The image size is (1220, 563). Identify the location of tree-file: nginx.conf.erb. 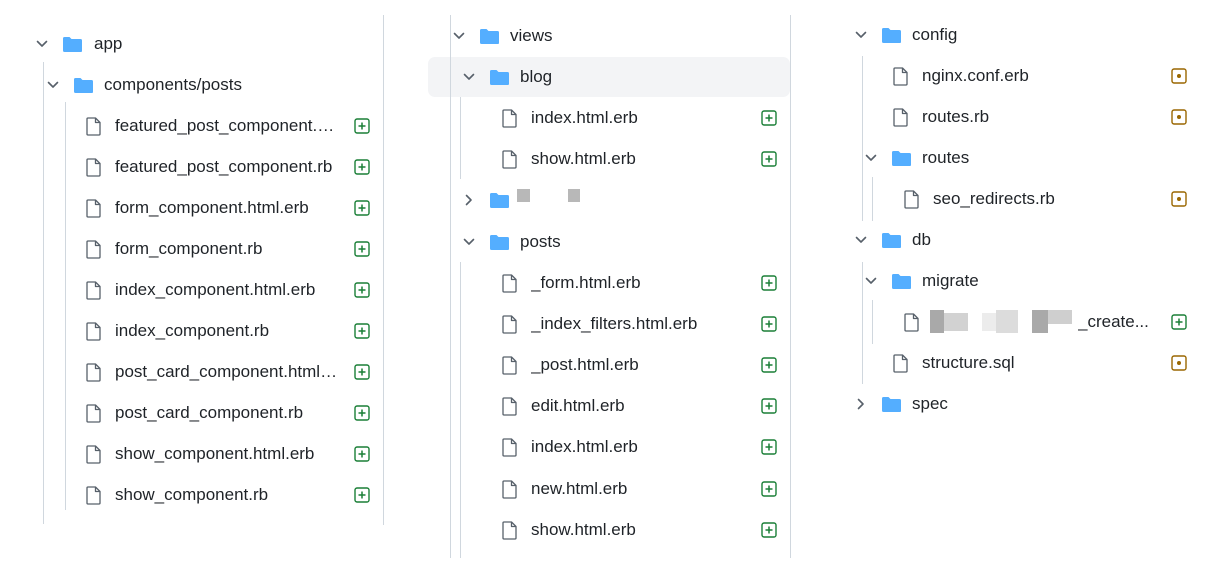
(1017, 76).